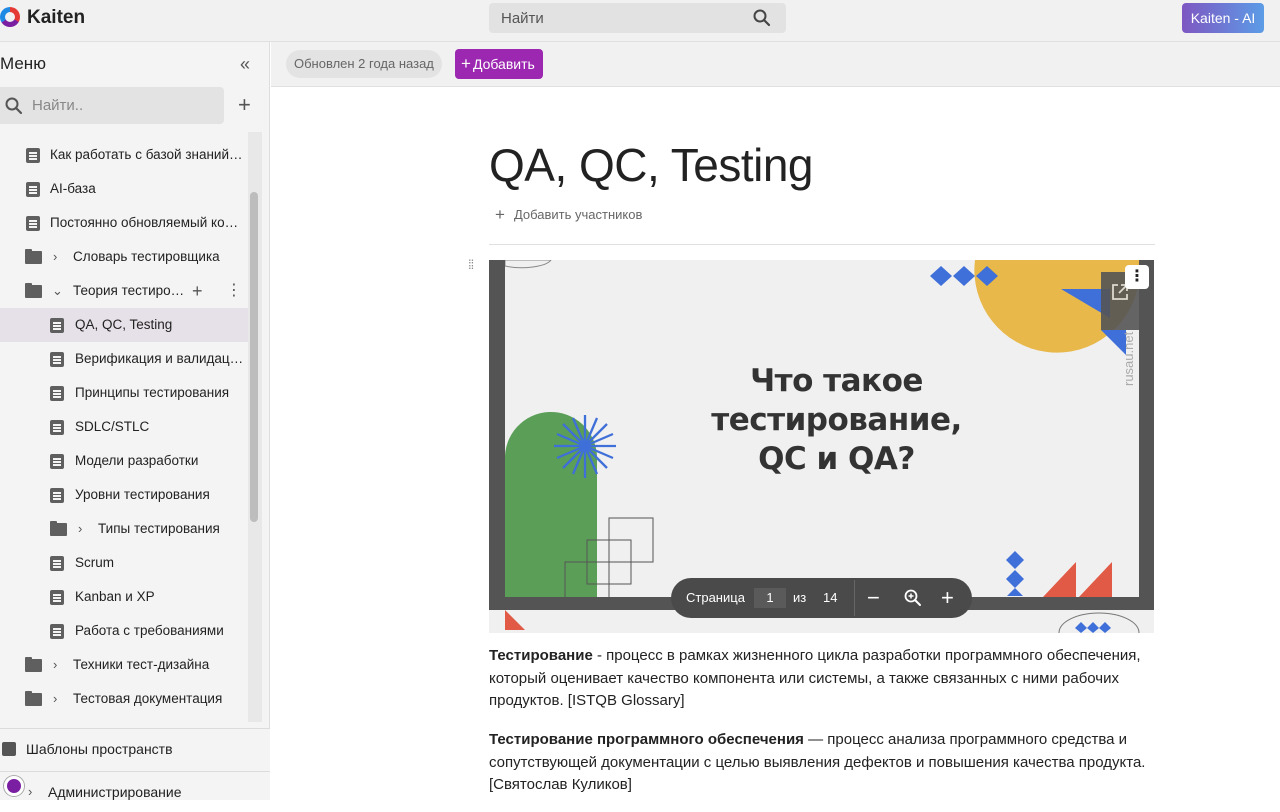  I want to click on sidebar-item: Kanban и XP, so click(124, 597).